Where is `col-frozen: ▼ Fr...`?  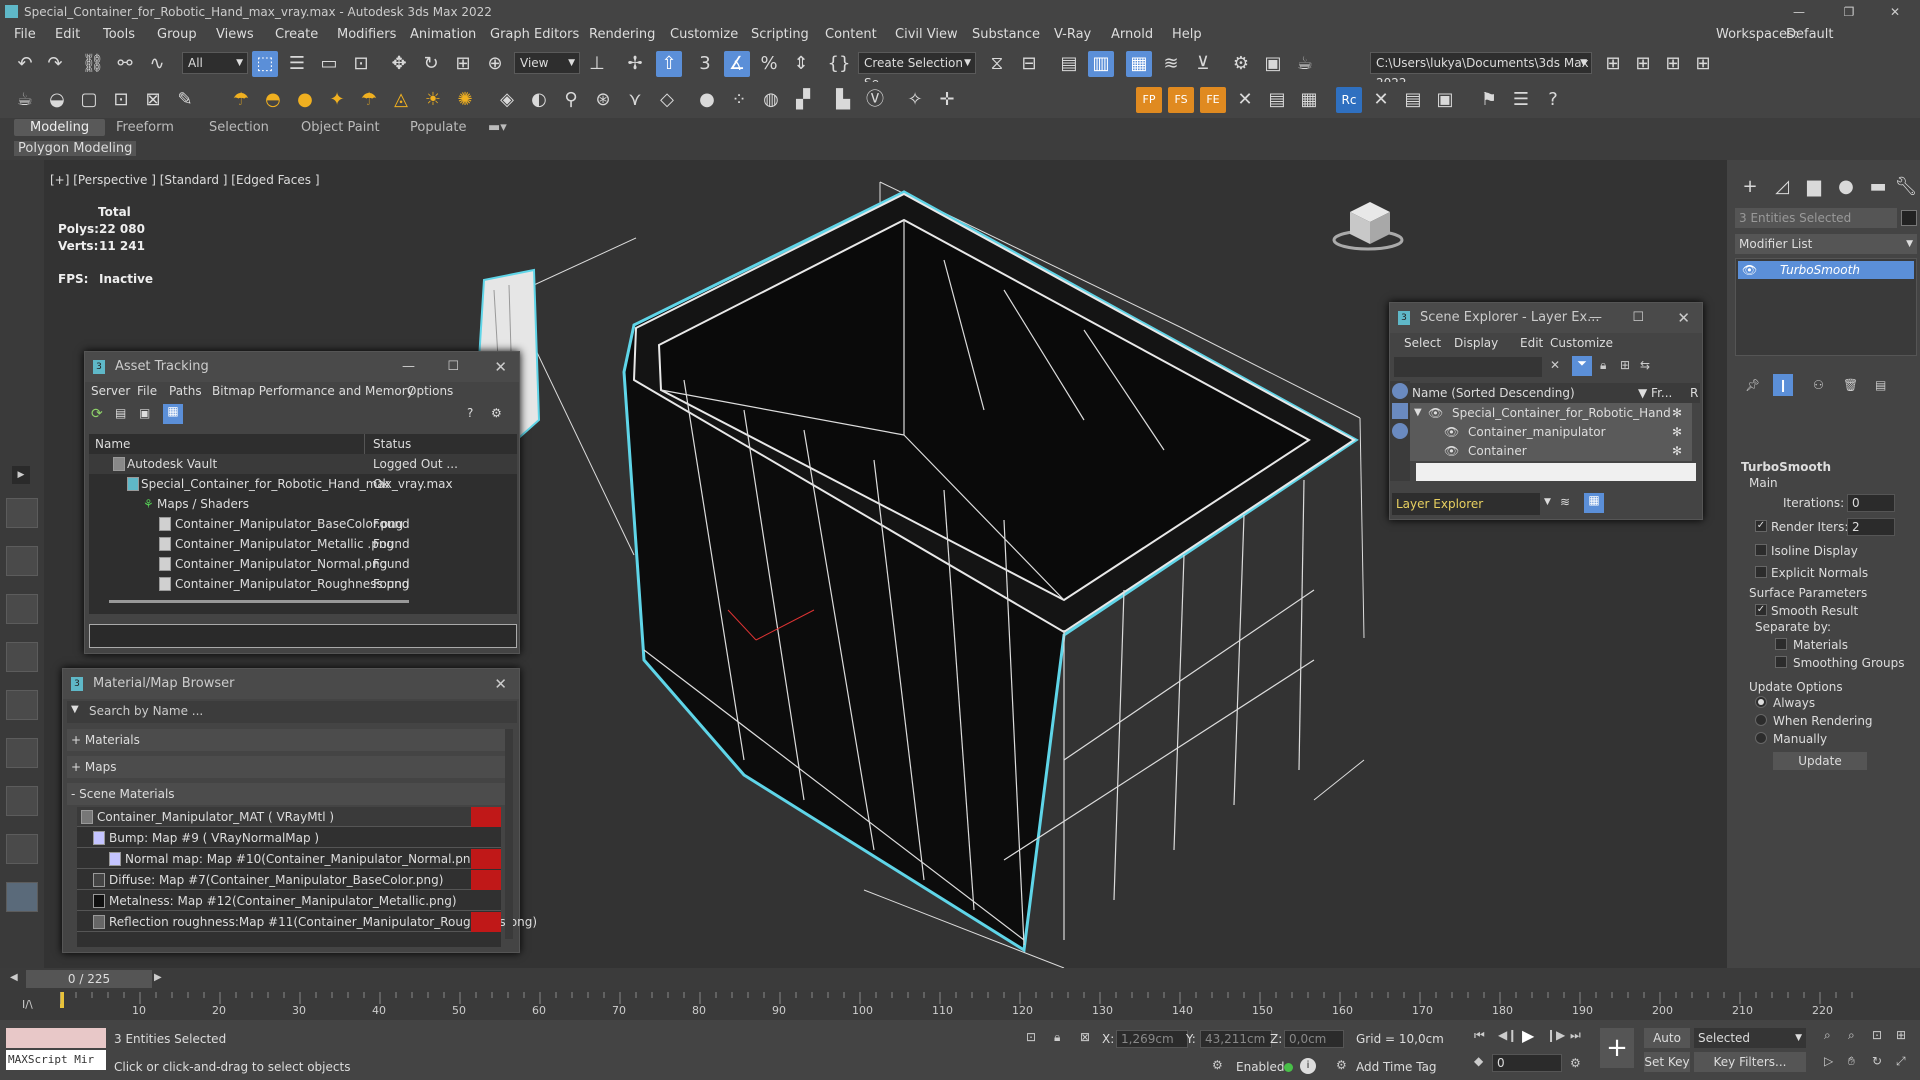 col-frozen: ▼ Fr... is located at coordinates (1655, 393).